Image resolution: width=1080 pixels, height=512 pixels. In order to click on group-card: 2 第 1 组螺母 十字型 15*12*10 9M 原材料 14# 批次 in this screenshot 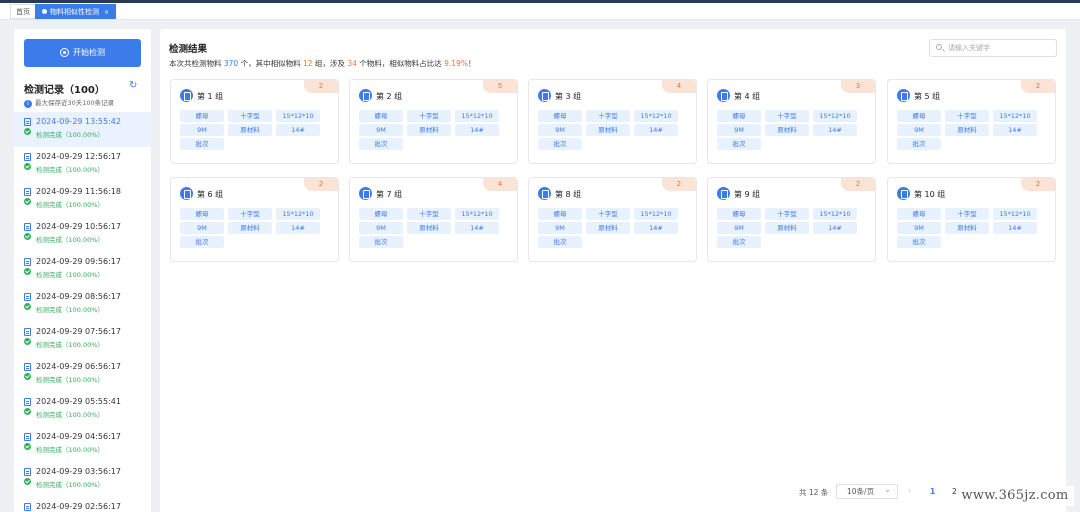, I will do `click(254, 121)`.